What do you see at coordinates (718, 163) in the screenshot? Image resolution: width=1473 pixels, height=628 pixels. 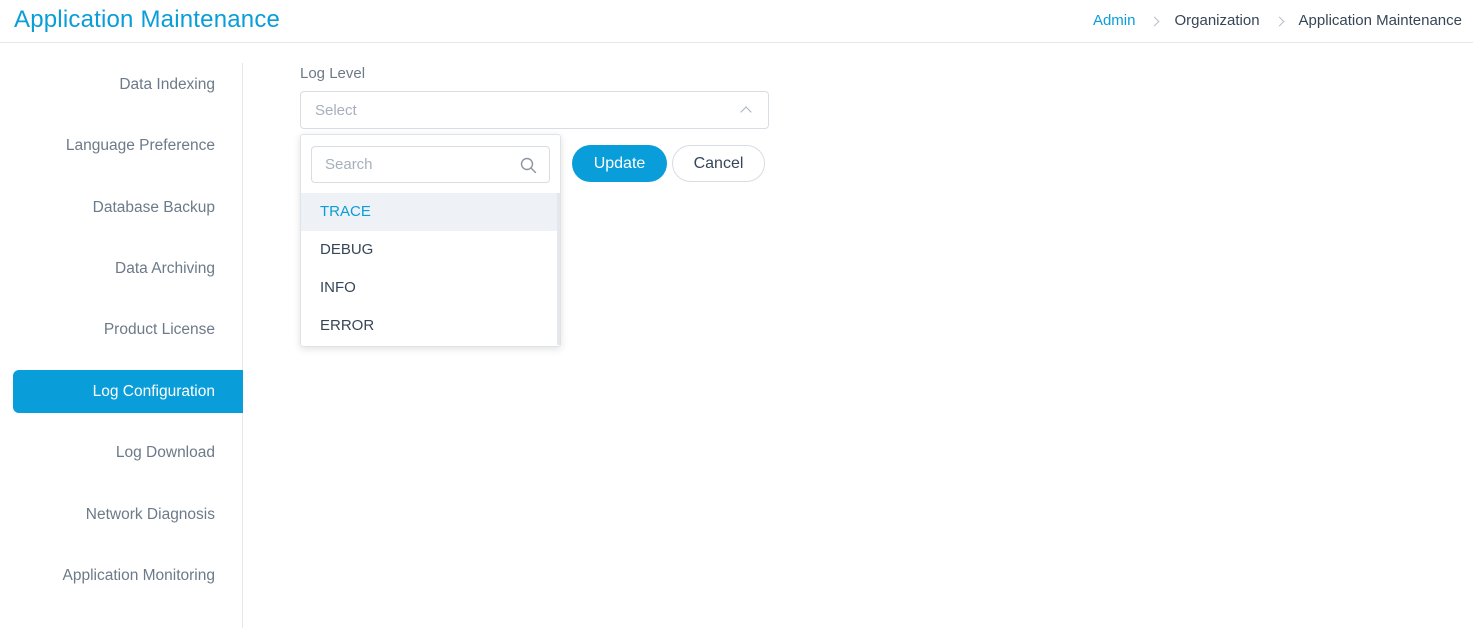 I see `cancel-button: Cancel` at bounding box center [718, 163].